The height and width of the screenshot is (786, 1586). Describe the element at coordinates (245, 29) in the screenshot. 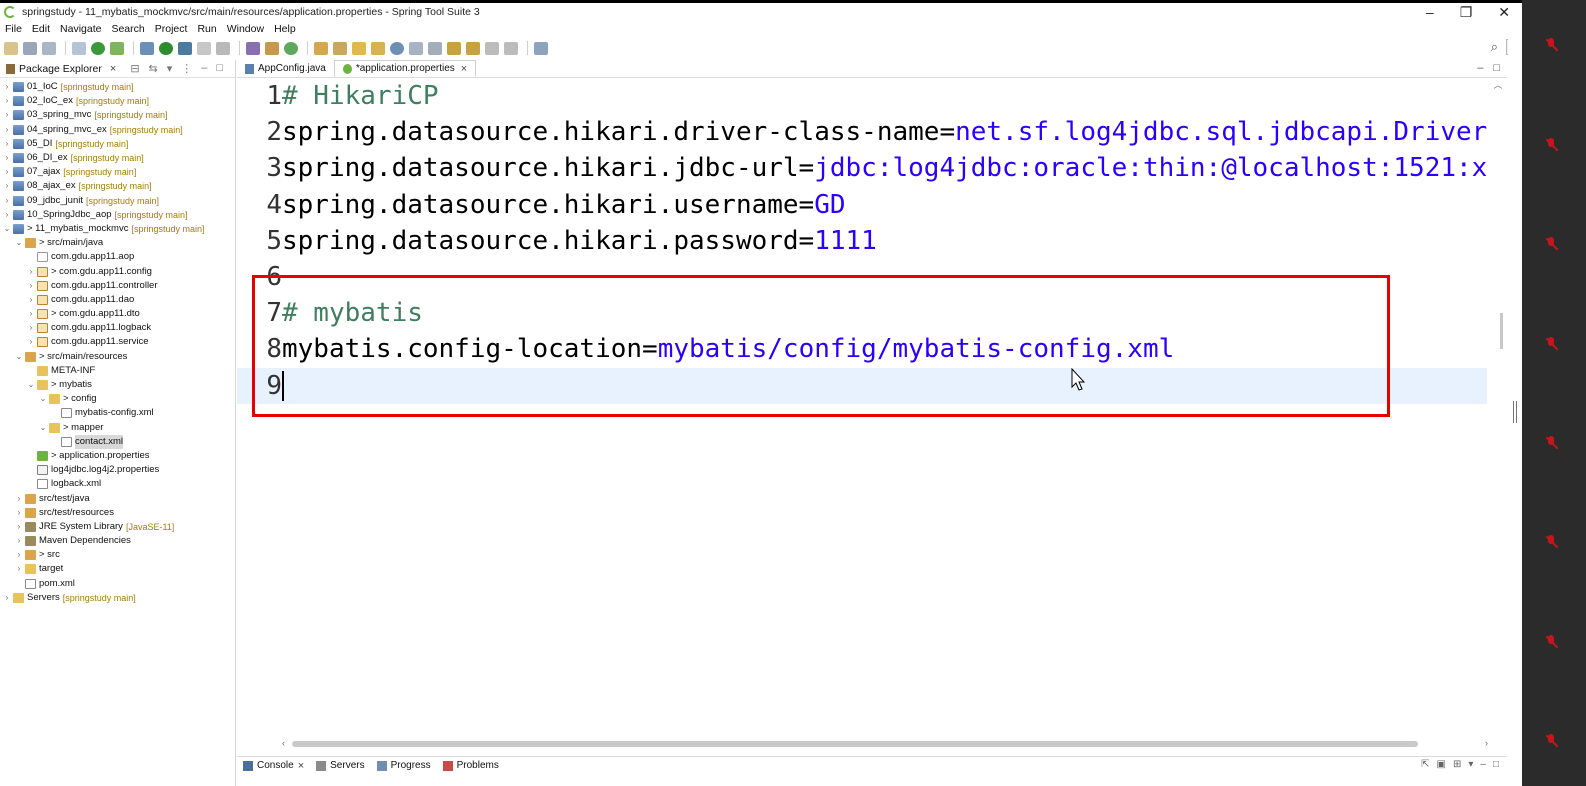

I see `menu-window: Window` at that location.